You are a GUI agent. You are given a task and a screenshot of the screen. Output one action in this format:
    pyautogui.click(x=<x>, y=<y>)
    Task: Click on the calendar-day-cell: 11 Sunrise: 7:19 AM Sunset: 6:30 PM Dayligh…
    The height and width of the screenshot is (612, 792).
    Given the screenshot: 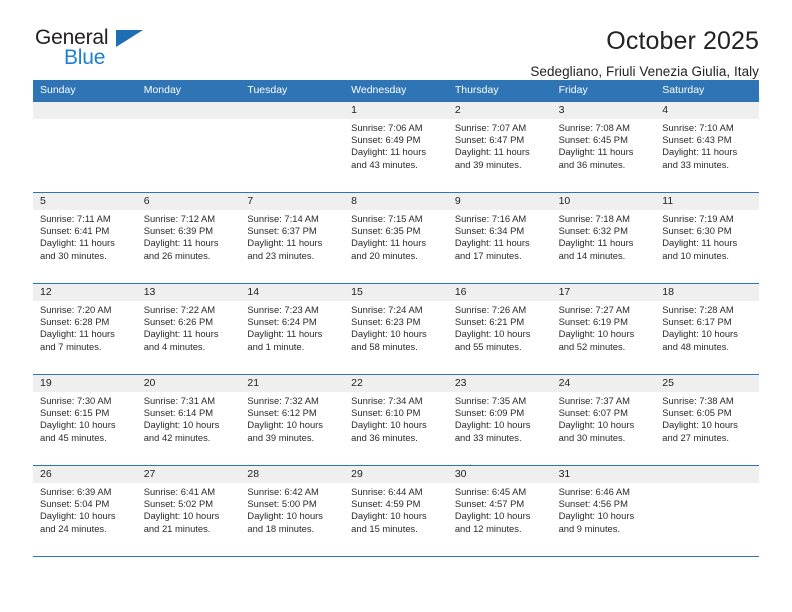 What is the action you would take?
    pyautogui.click(x=707, y=238)
    